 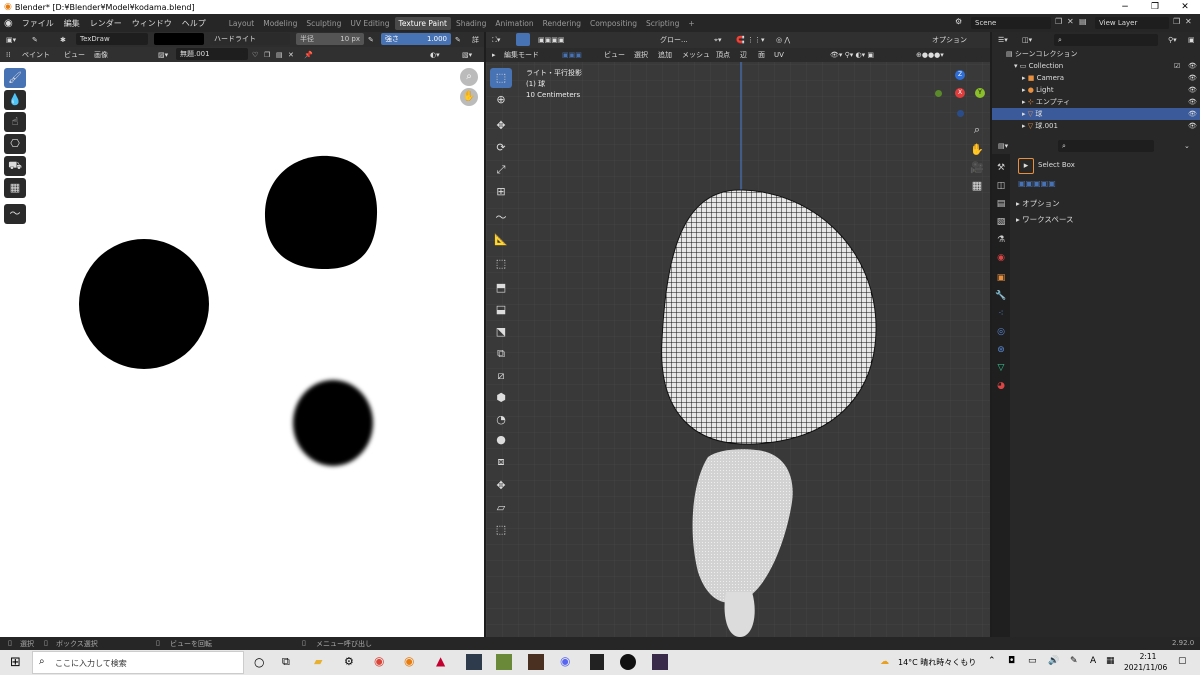 What do you see at coordinates (977, 186) in the screenshot?
I see `ortho-toggle-icon: ▦` at bounding box center [977, 186].